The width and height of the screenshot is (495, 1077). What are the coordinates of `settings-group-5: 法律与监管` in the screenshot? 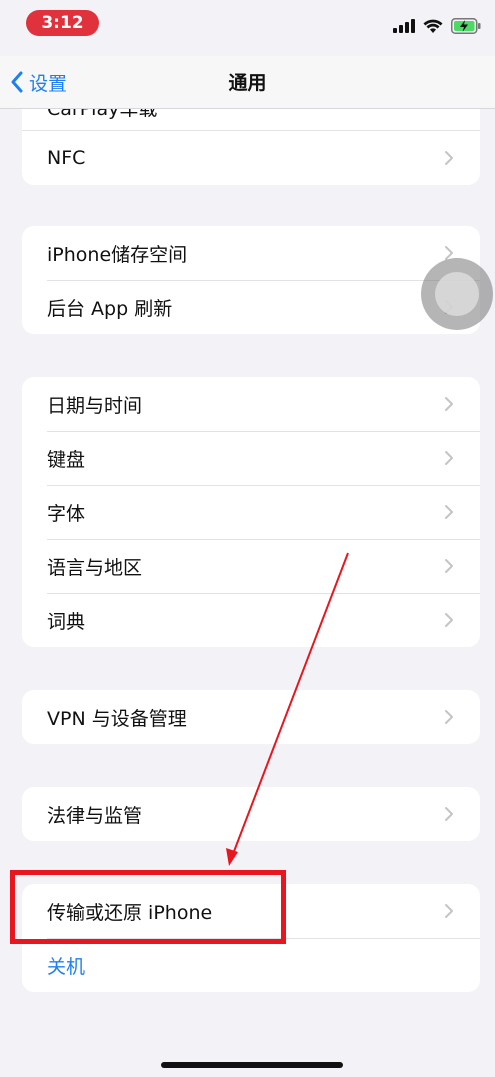 It's located at (251, 814).